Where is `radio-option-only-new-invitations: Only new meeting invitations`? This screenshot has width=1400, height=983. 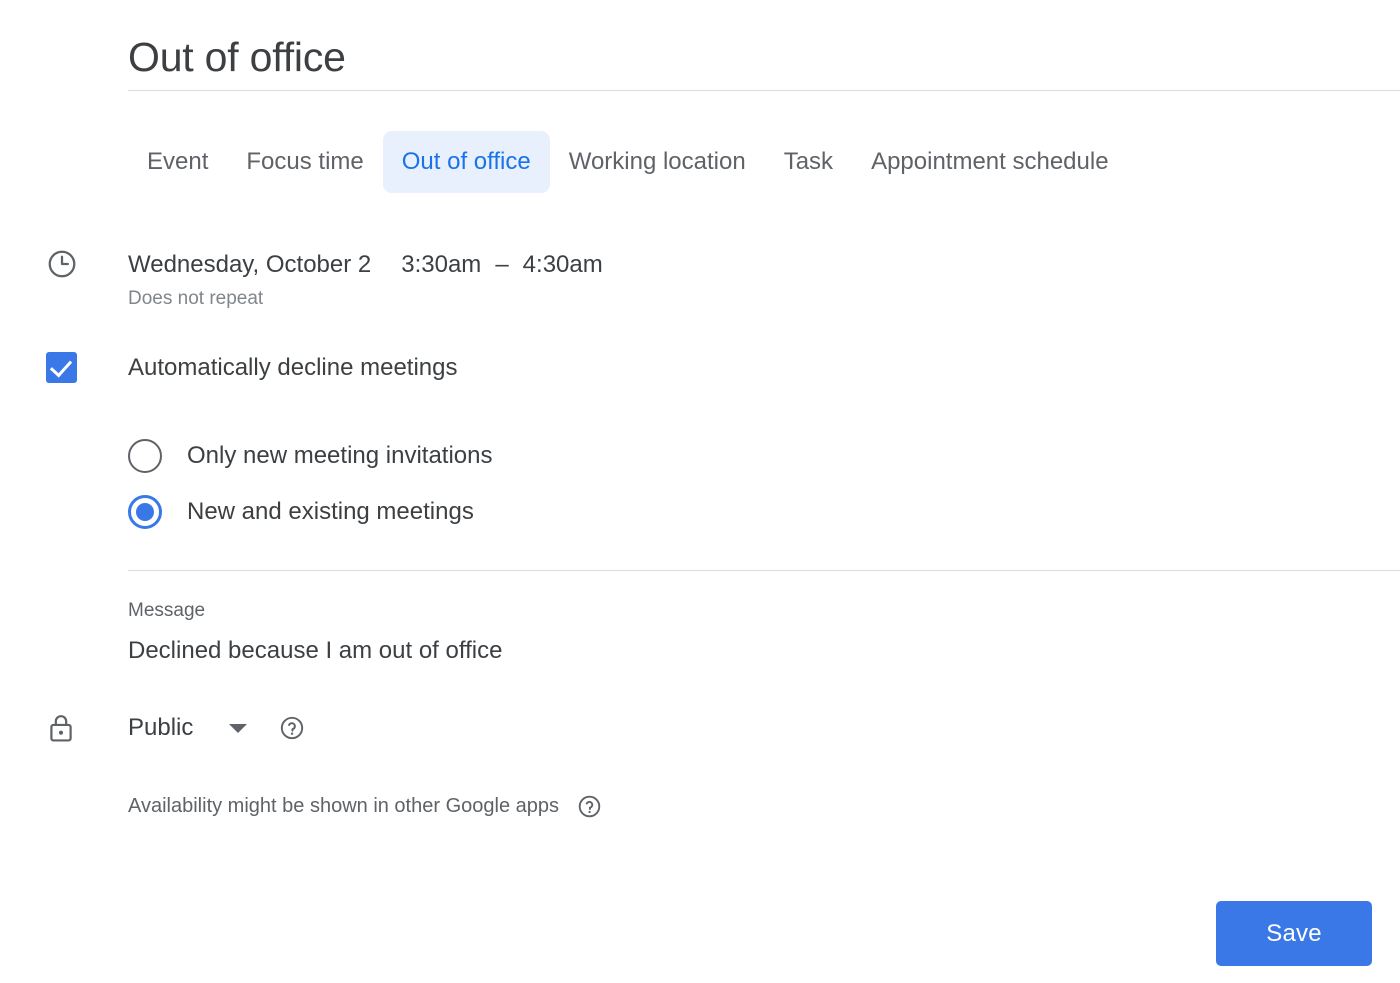
radio-option-only-new-invitations: Only new meeting invitations is located at coordinates (310, 456).